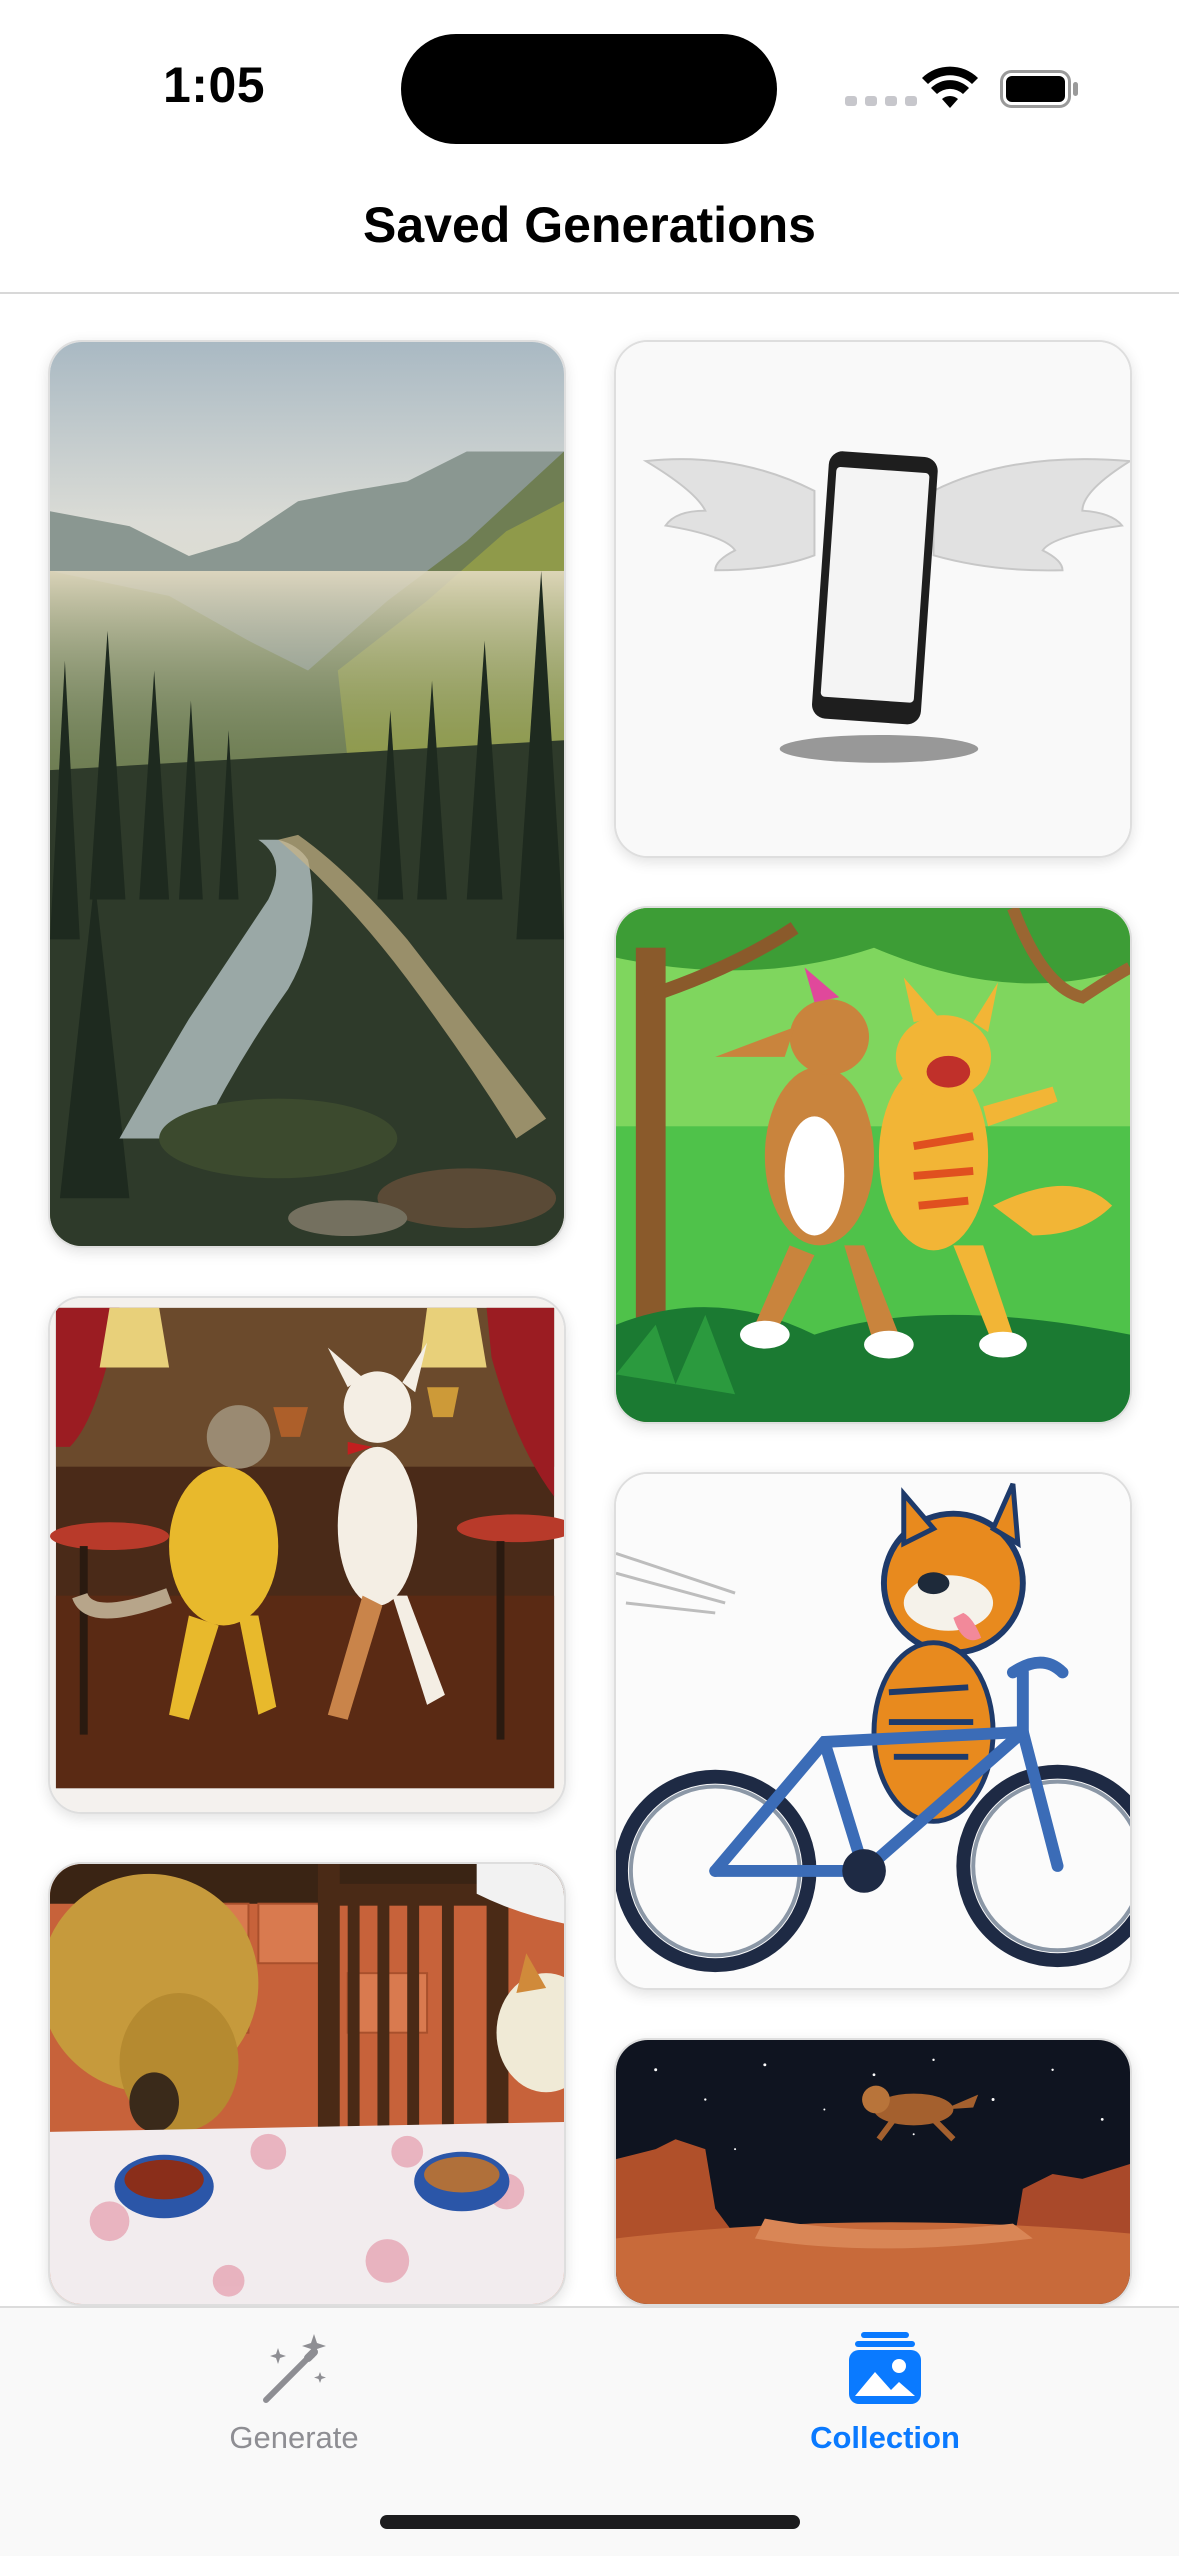 The image size is (1179, 2556). What do you see at coordinates (1039, 89) in the screenshot?
I see `battery-icon` at bounding box center [1039, 89].